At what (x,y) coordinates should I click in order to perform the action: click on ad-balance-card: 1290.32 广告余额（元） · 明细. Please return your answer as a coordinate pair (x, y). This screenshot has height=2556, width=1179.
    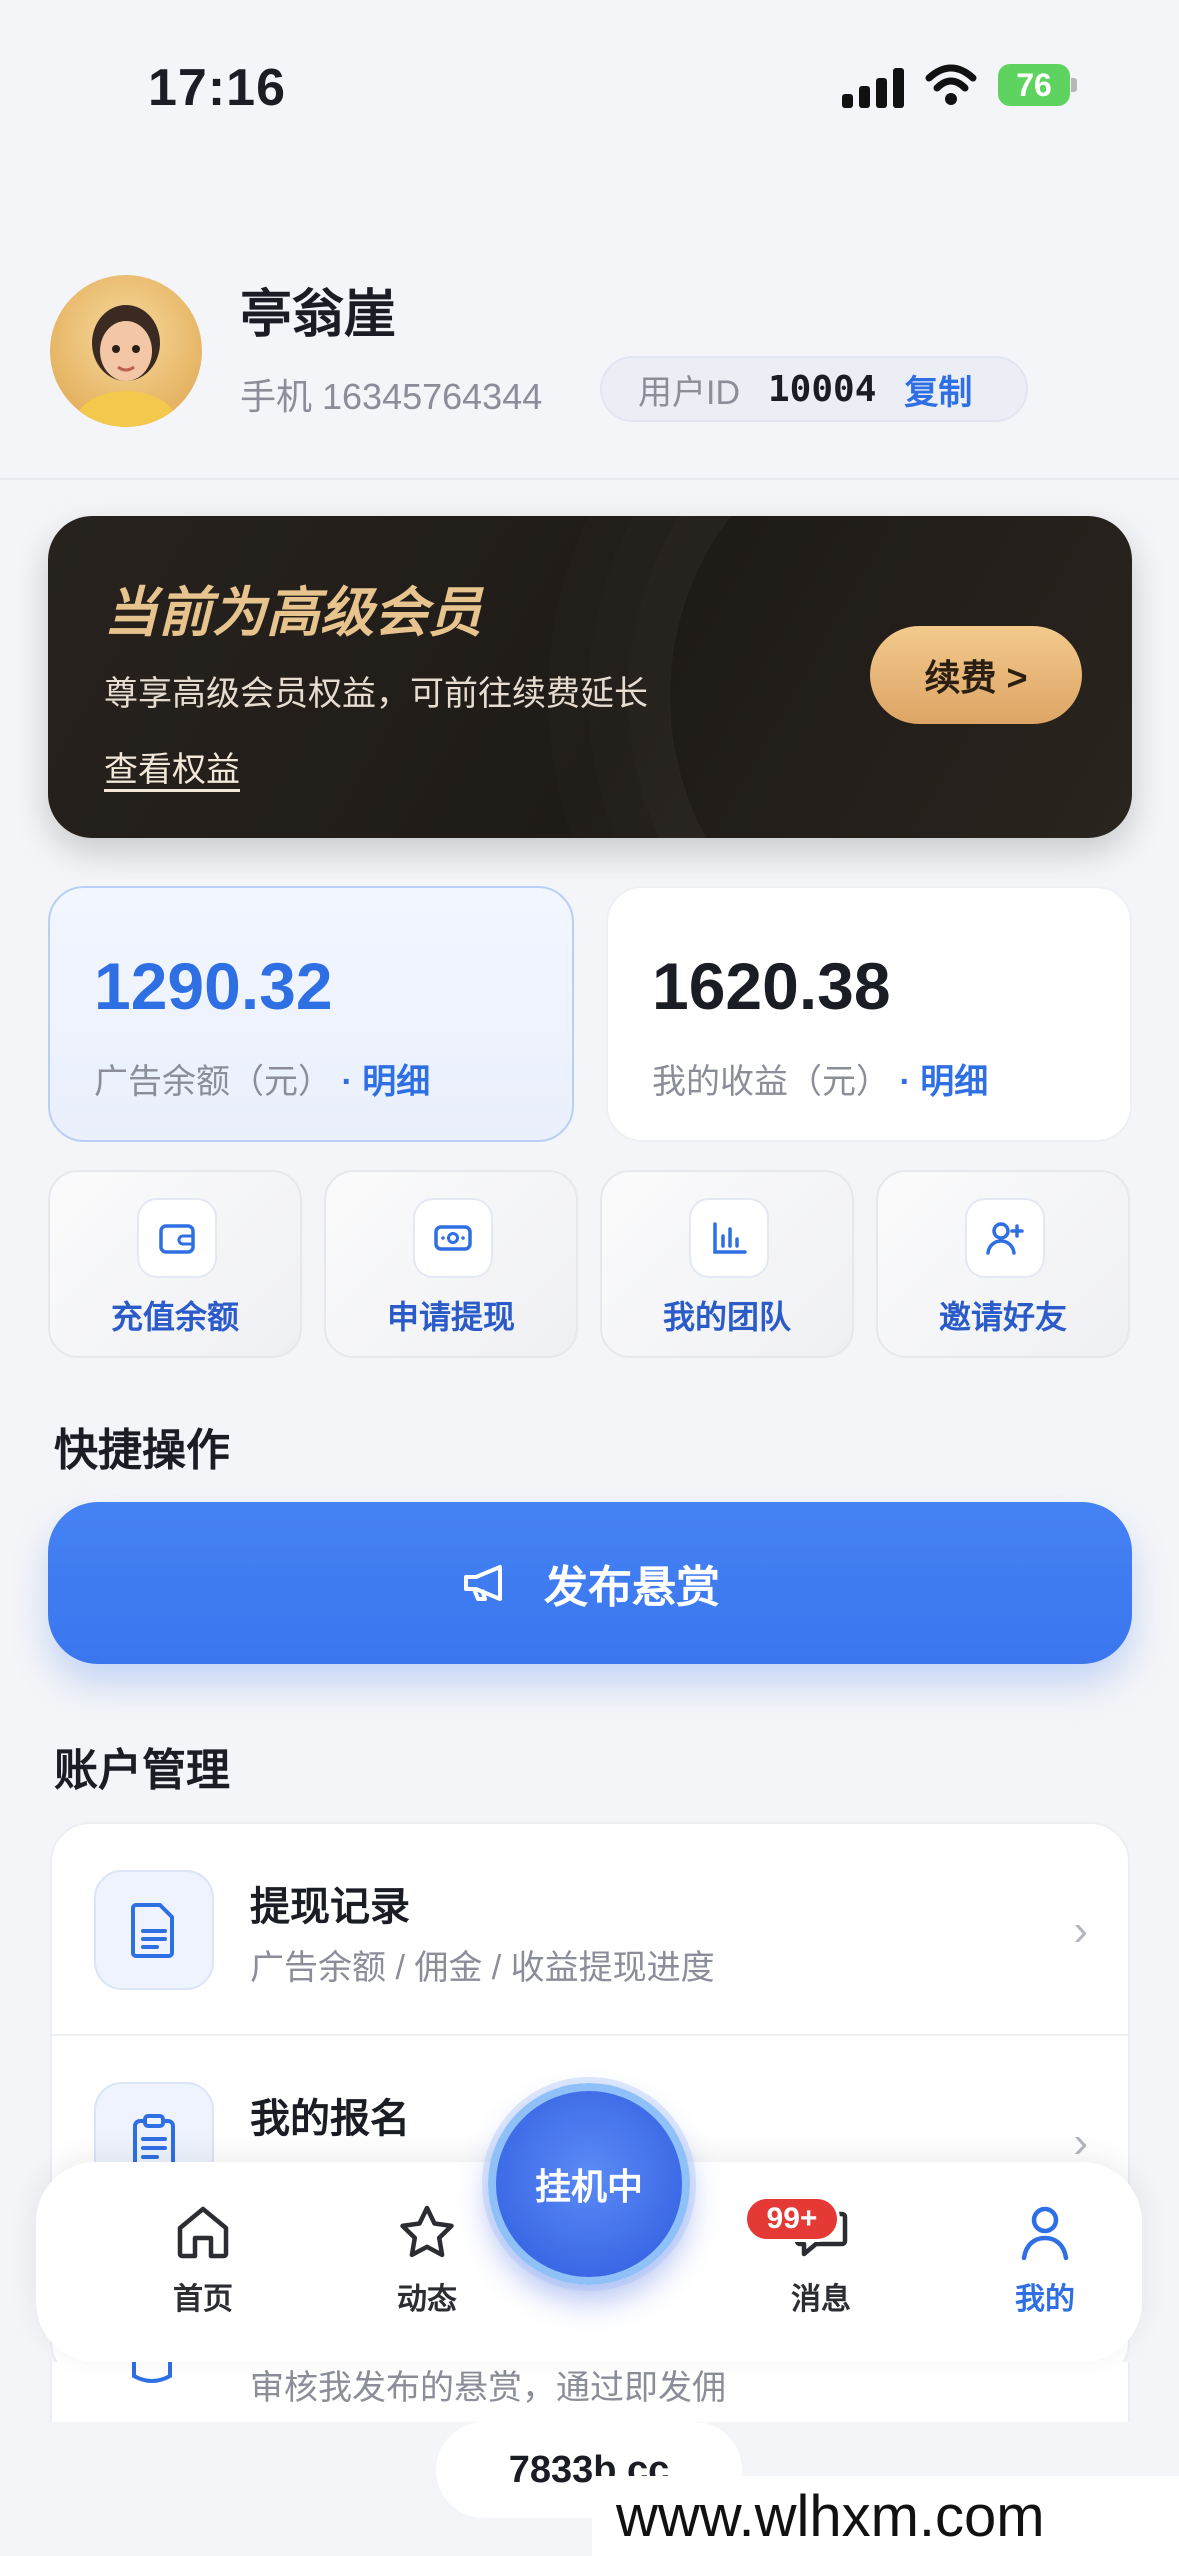
    Looking at the image, I should click on (311, 1014).